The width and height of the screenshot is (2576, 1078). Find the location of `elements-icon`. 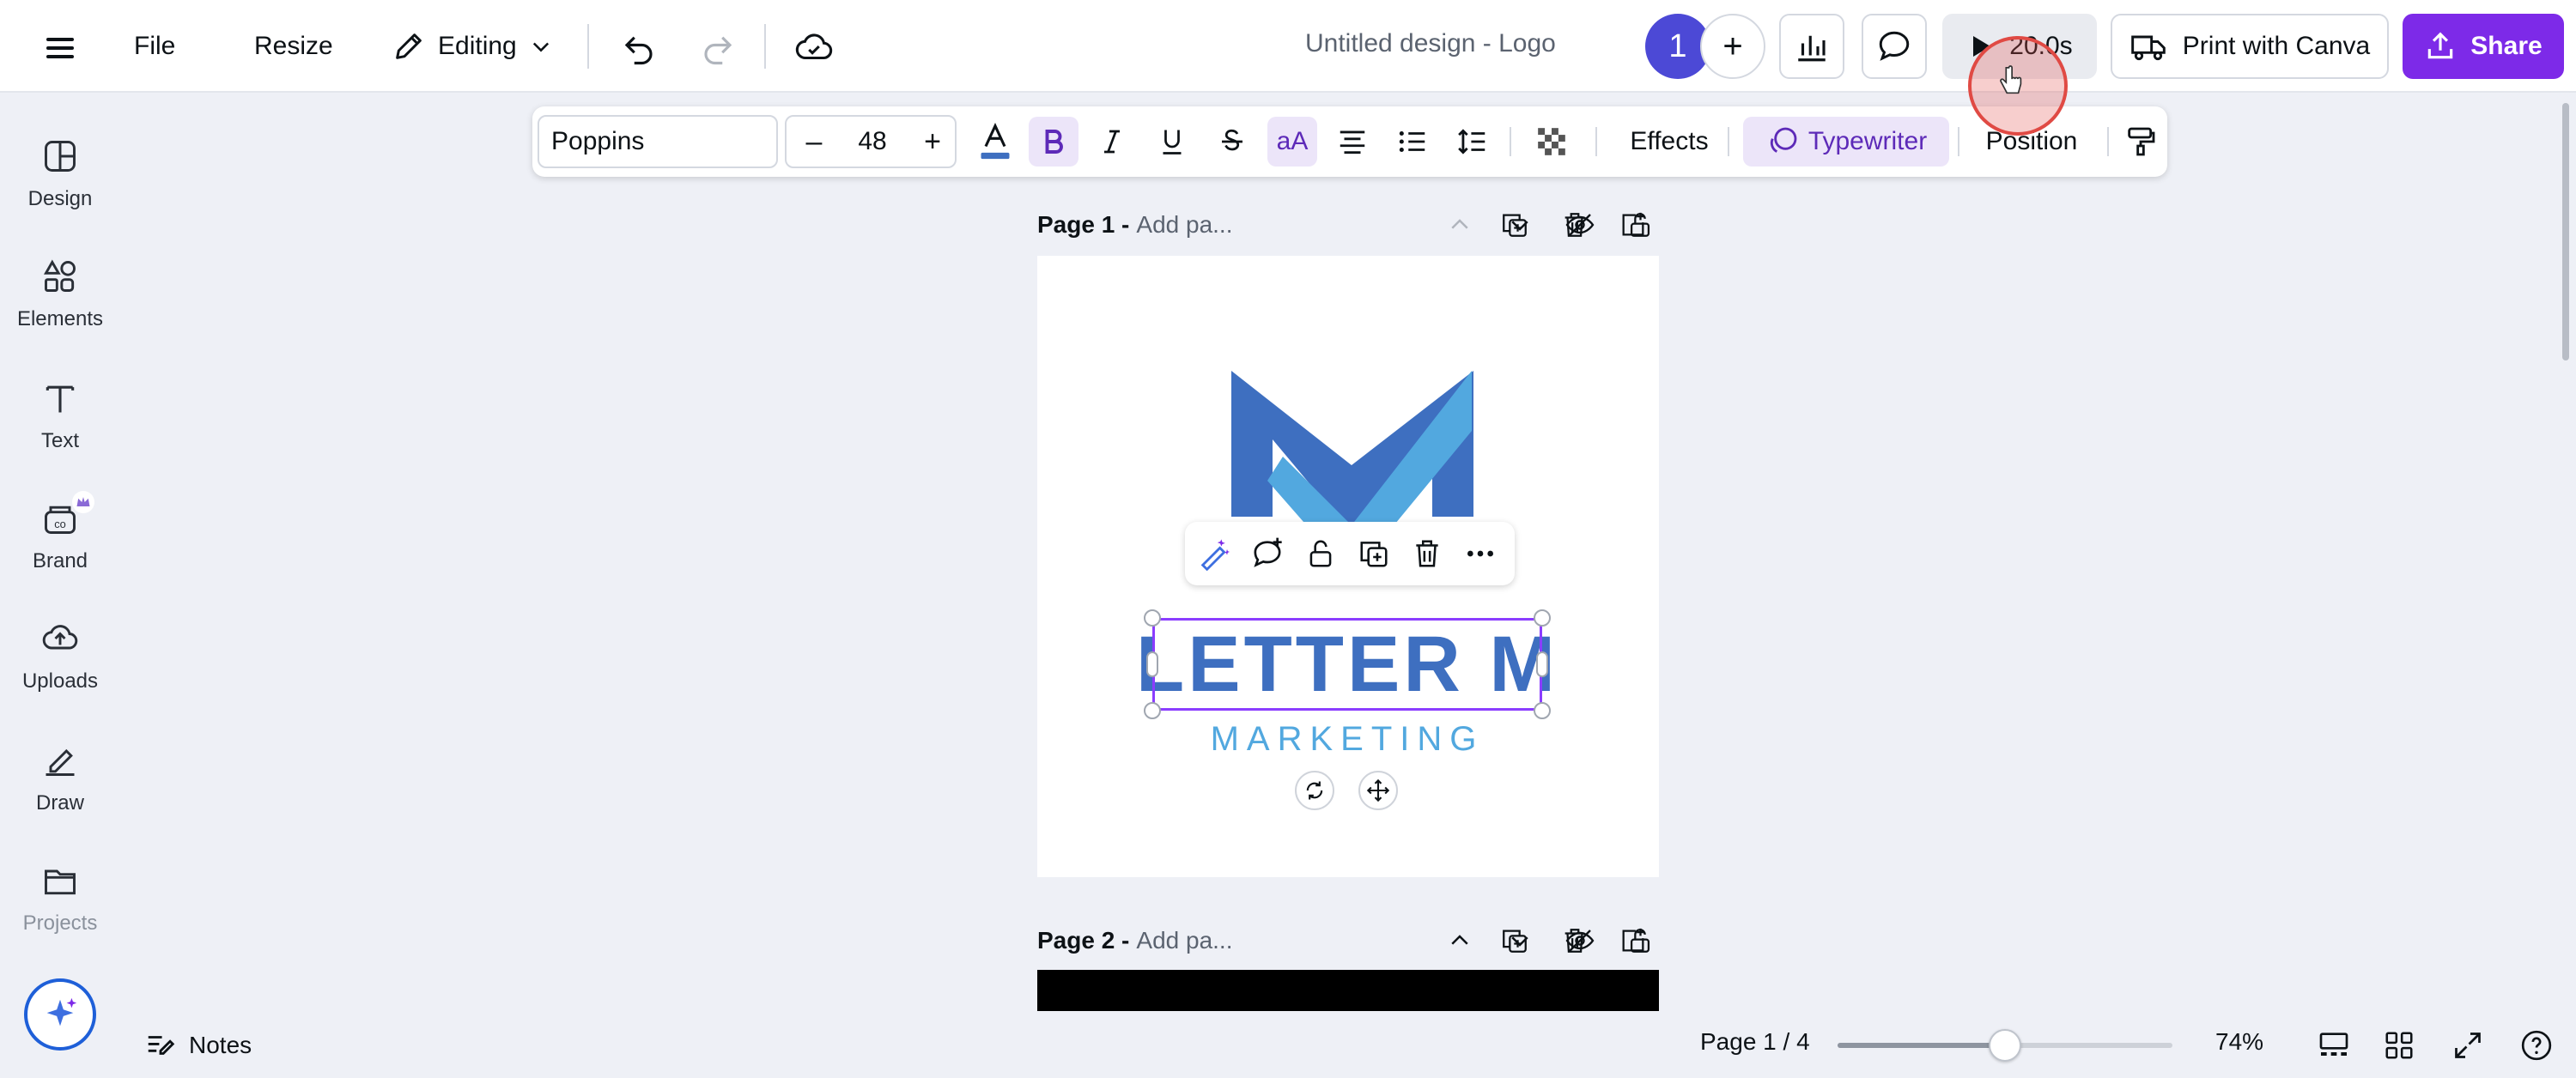

elements-icon is located at coordinates (60, 276).